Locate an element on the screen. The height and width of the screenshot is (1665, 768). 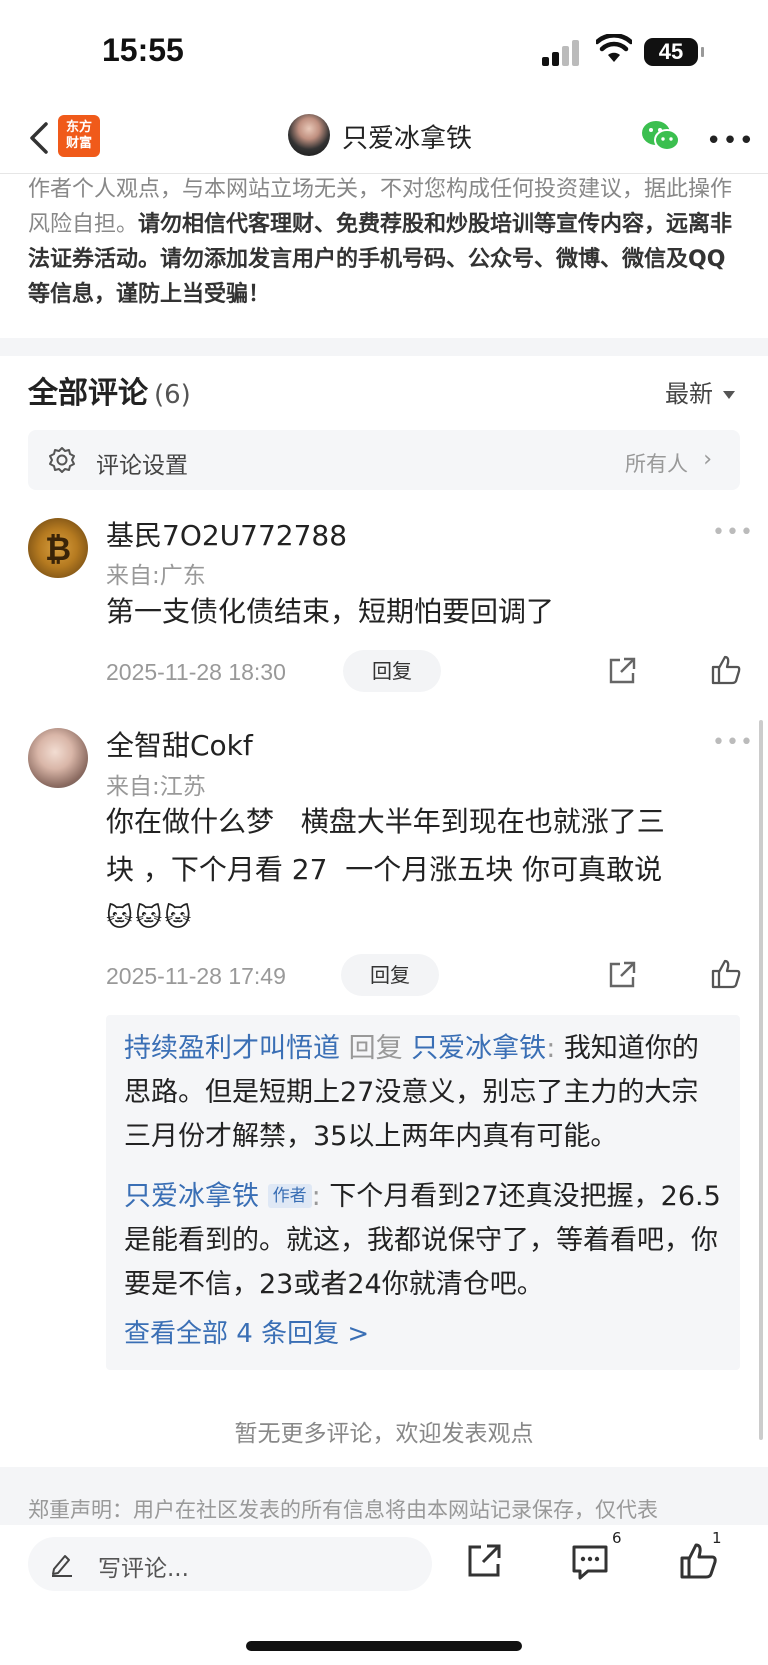
comment-text: 第一支债化债结束，短期怕要回调了 is located at coordinates (330, 611).